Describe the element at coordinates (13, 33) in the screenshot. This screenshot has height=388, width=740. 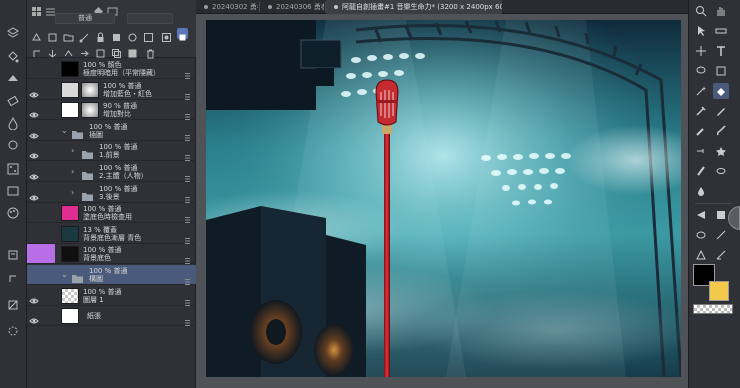
I see `layer-property-icon` at that location.